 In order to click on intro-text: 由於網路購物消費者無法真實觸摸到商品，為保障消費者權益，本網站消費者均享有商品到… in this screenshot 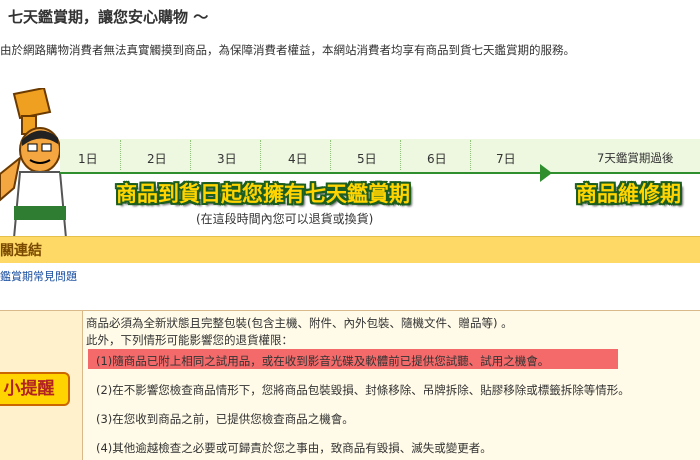, I will do `click(287, 50)`.